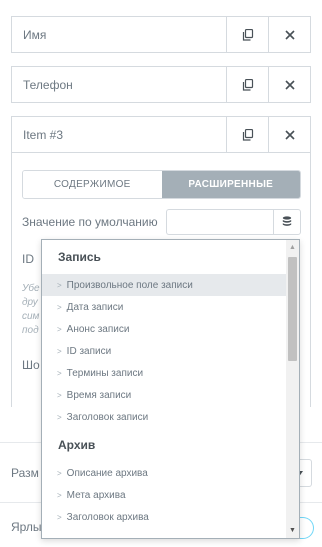 This screenshot has width=322, height=547. Describe the element at coordinates (292, 309) in the screenshot. I see `scrollbar-thumb` at that location.